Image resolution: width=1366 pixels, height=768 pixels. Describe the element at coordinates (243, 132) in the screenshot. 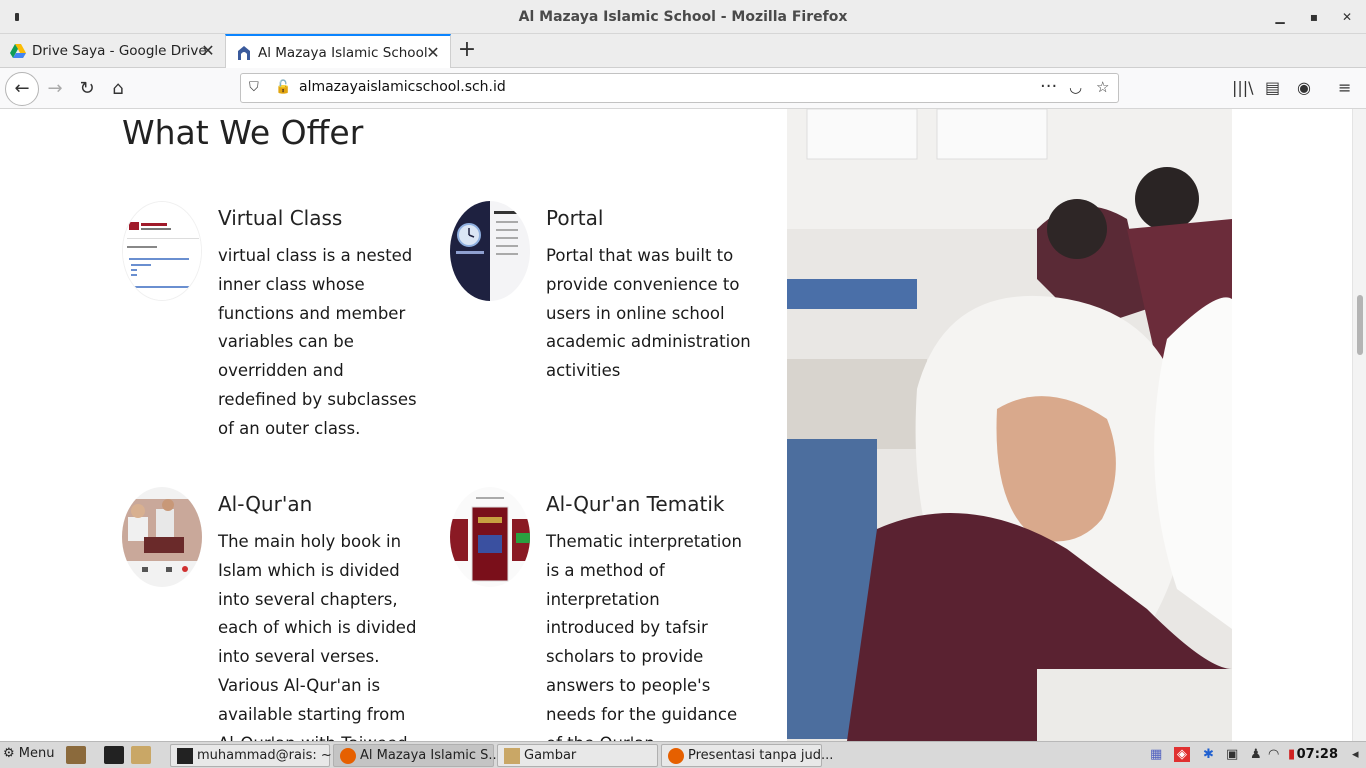

I see `section-heading: What We Offer` at that location.